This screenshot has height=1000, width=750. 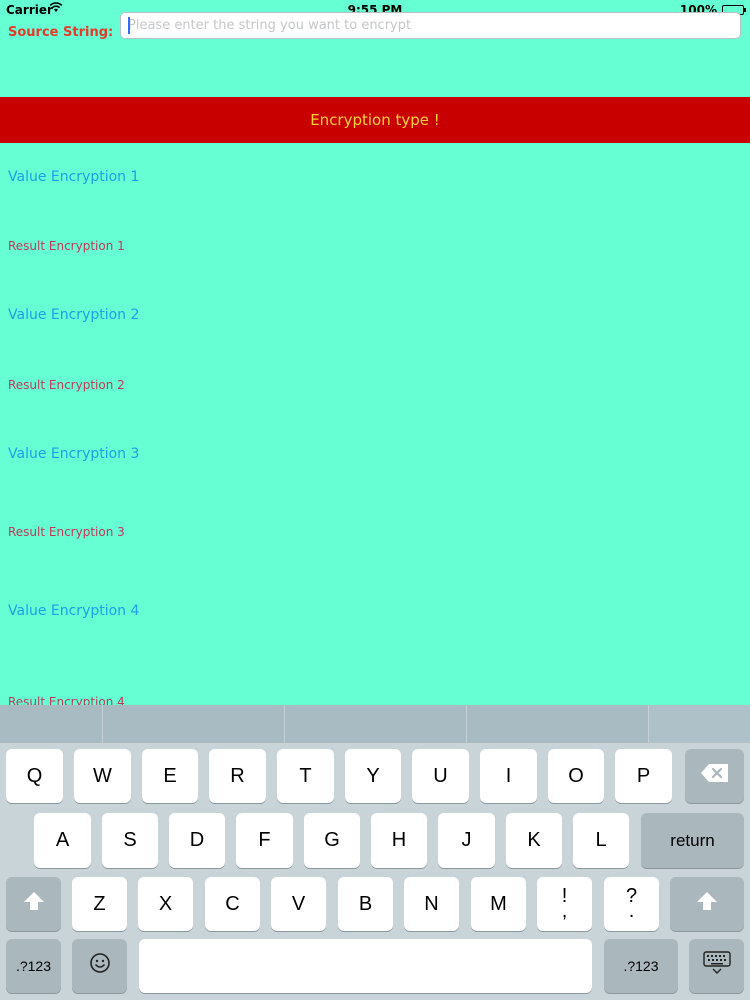 What do you see at coordinates (365, 904) in the screenshot?
I see `key-b: B` at bounding box center [365, 904].